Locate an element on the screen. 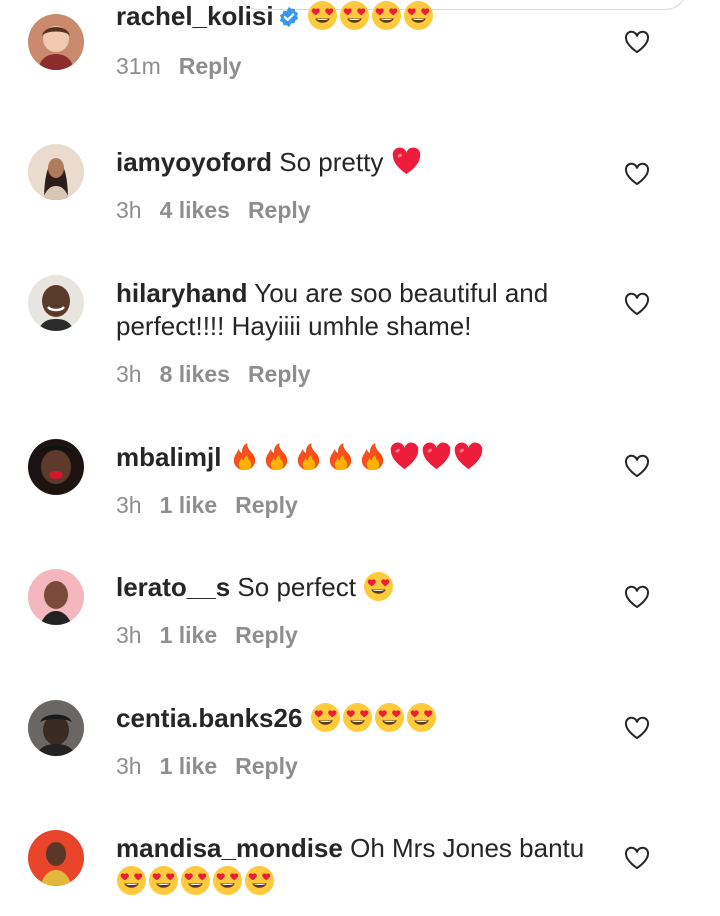 The image size is (720, 916). comment-username: iamyoyoford is located at coordinates (194, 162).